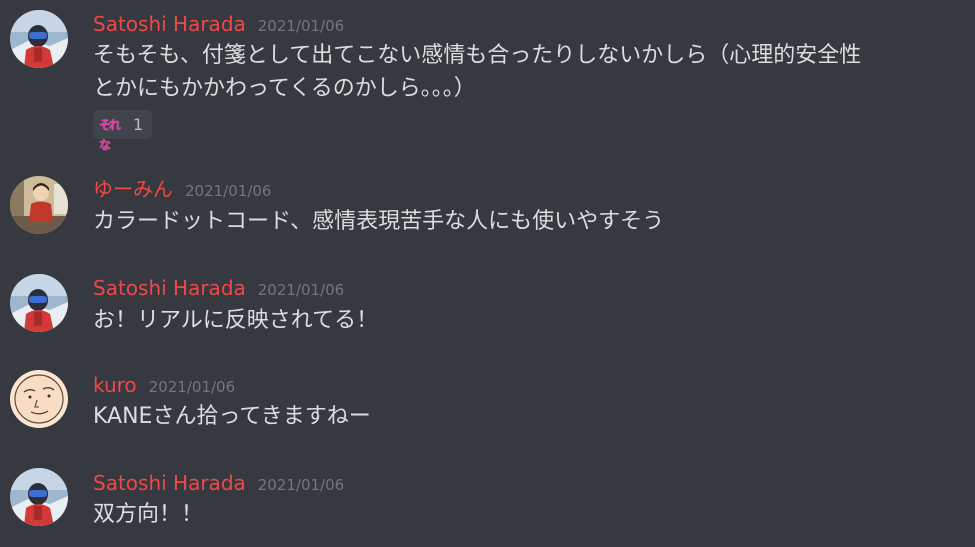 This screenshot has height=547, width=975. What do you see at coordinates (284, 88) in the screenshot?
I see `message-line: とかにもかかわってくるのかしら。。。）` at bounding box center [284, 88].